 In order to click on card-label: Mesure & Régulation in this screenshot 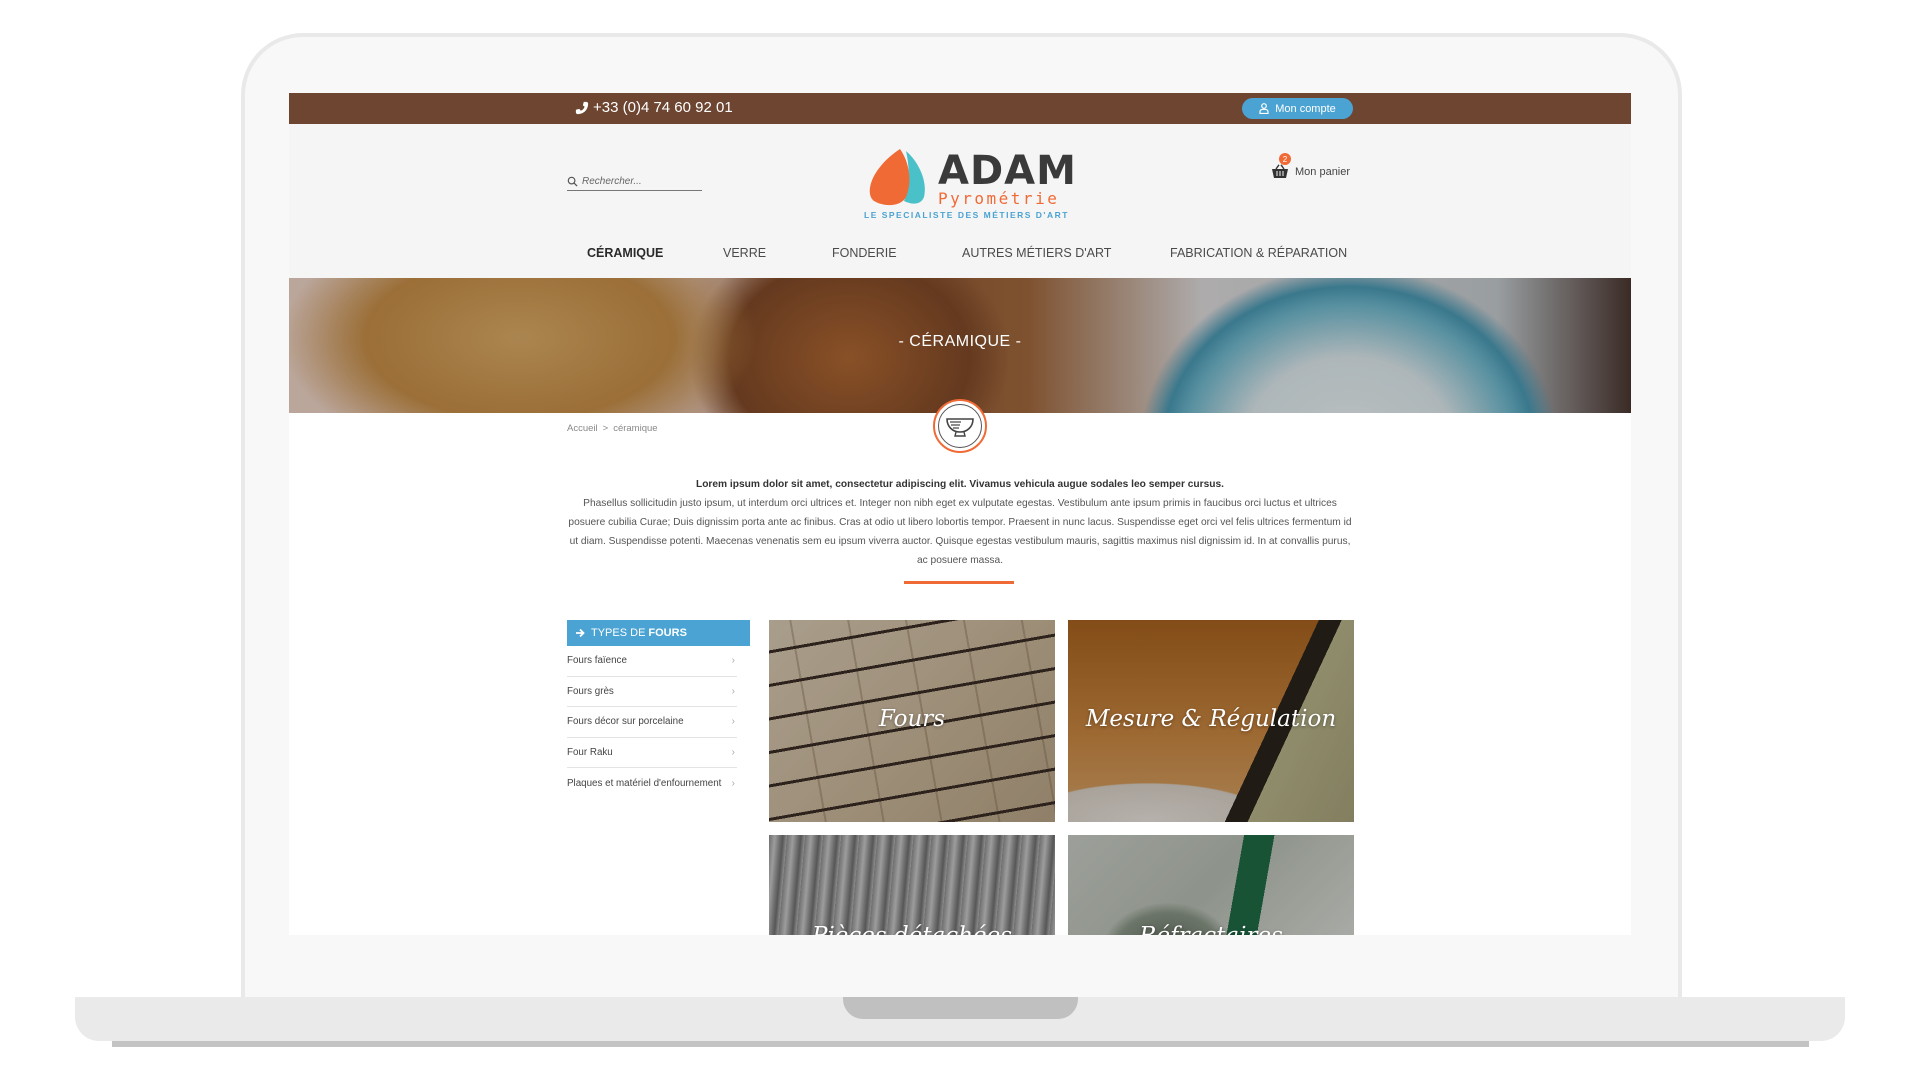, I will do `click(1211, 719)`.